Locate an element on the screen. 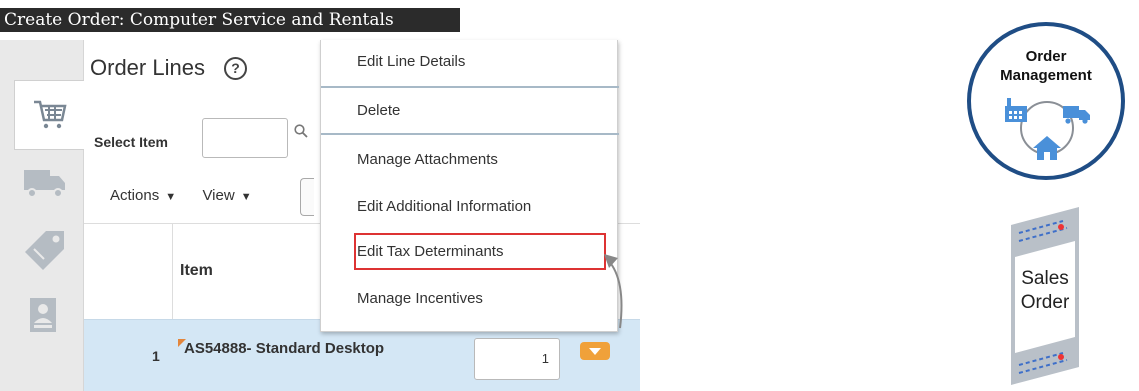 This screenshot has height=391, width=1139. row-number: 1 is located at coordinates (156, 356).